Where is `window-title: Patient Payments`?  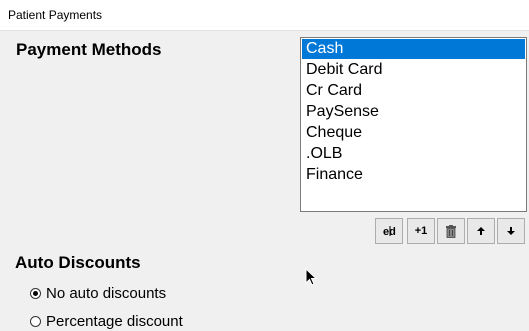
window-title: Patient Payments is located at coordinates (55, 15).